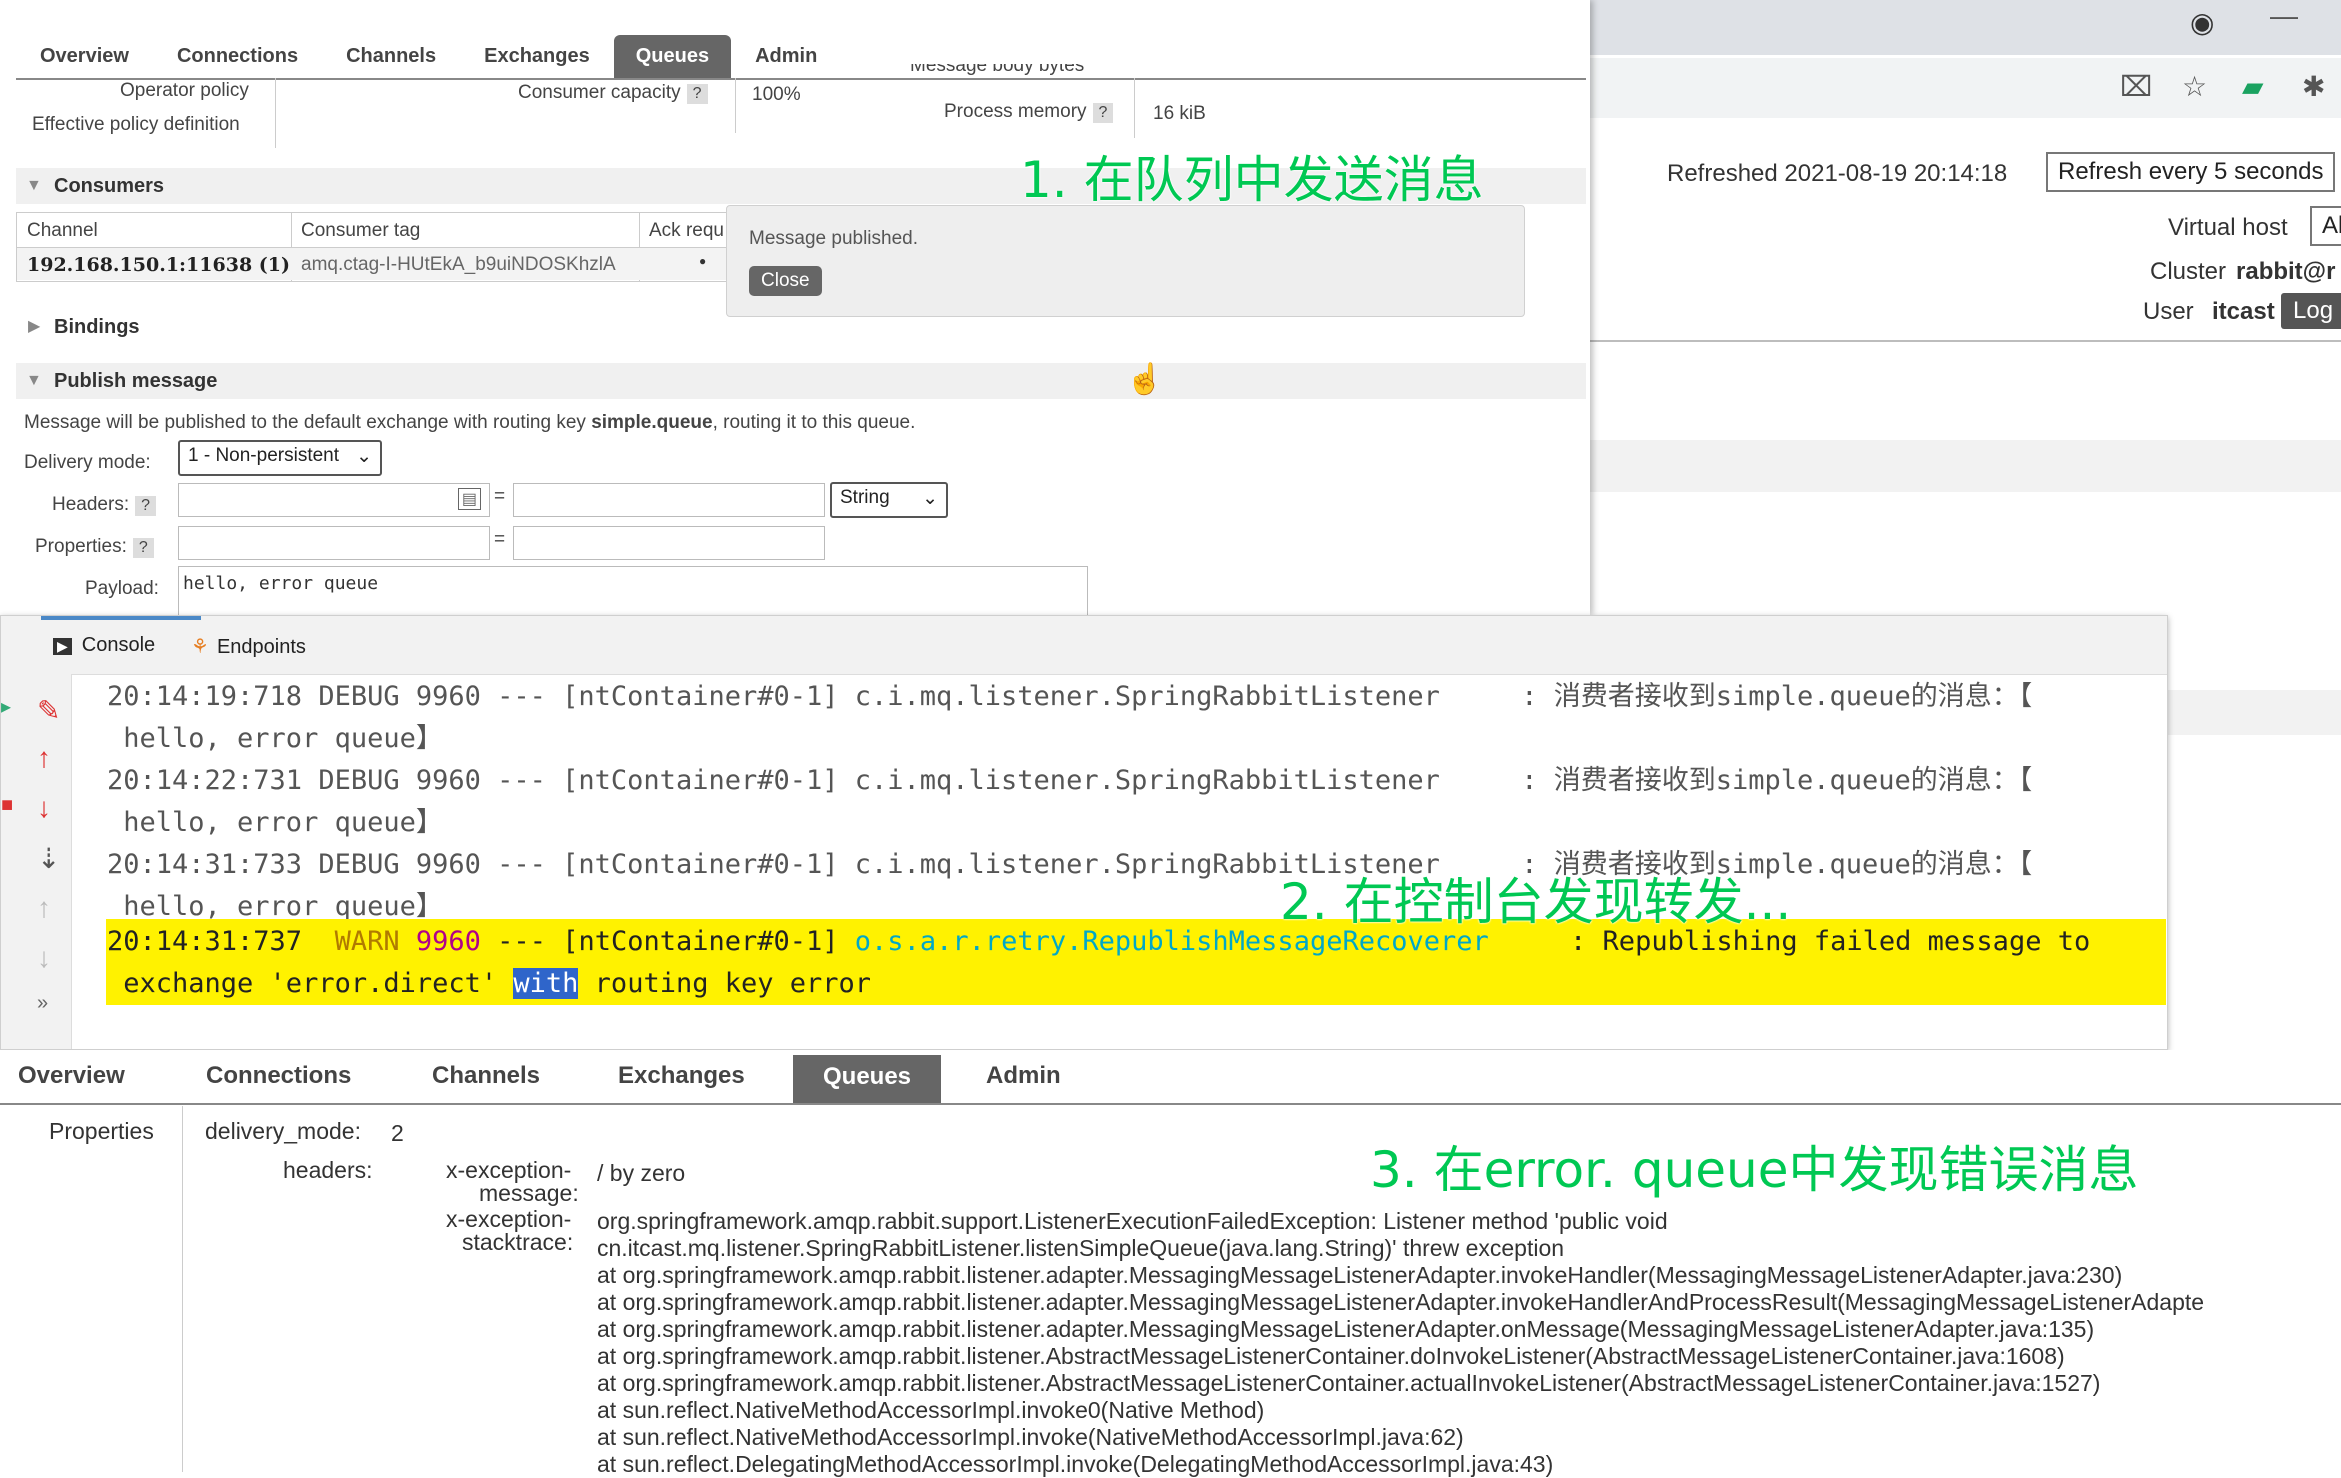  I want to click on console-tabbar: ▶ Console ⚘ Endpoints, so click(1084, 645).